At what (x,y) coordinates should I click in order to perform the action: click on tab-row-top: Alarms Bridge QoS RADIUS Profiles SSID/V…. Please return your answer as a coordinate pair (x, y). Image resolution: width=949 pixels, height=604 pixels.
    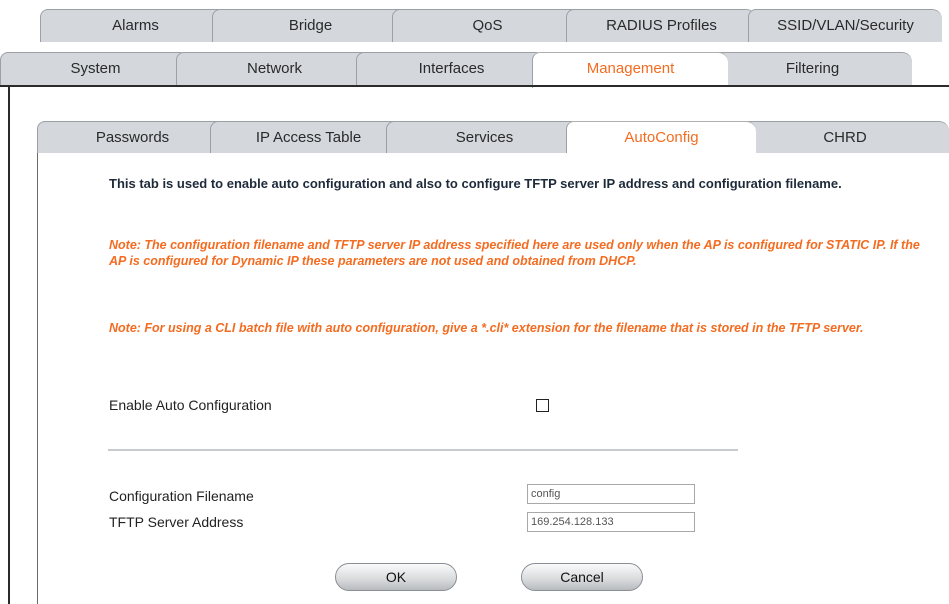
    Looking at the image, I should click on (474, 25).